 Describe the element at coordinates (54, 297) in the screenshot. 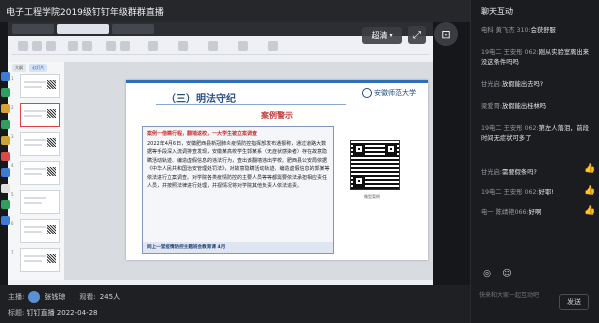

I see `host-name: 张钱琼` at that location.